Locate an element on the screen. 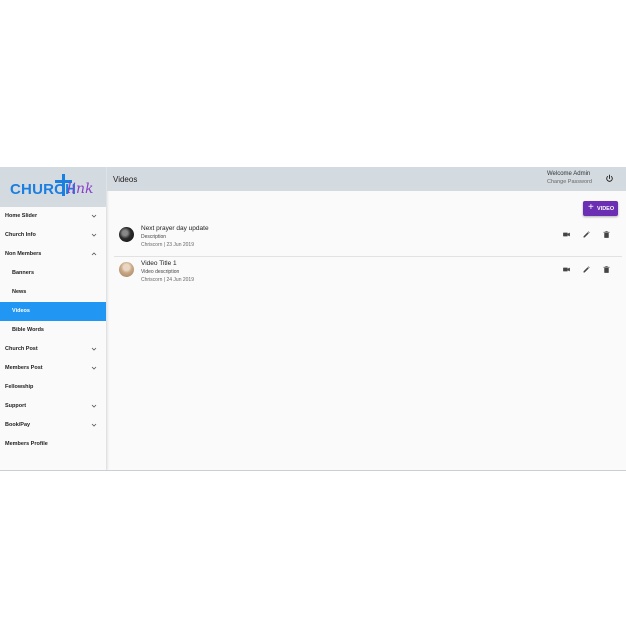  change-password-link: Change Password is located at coordinates (569, 182).